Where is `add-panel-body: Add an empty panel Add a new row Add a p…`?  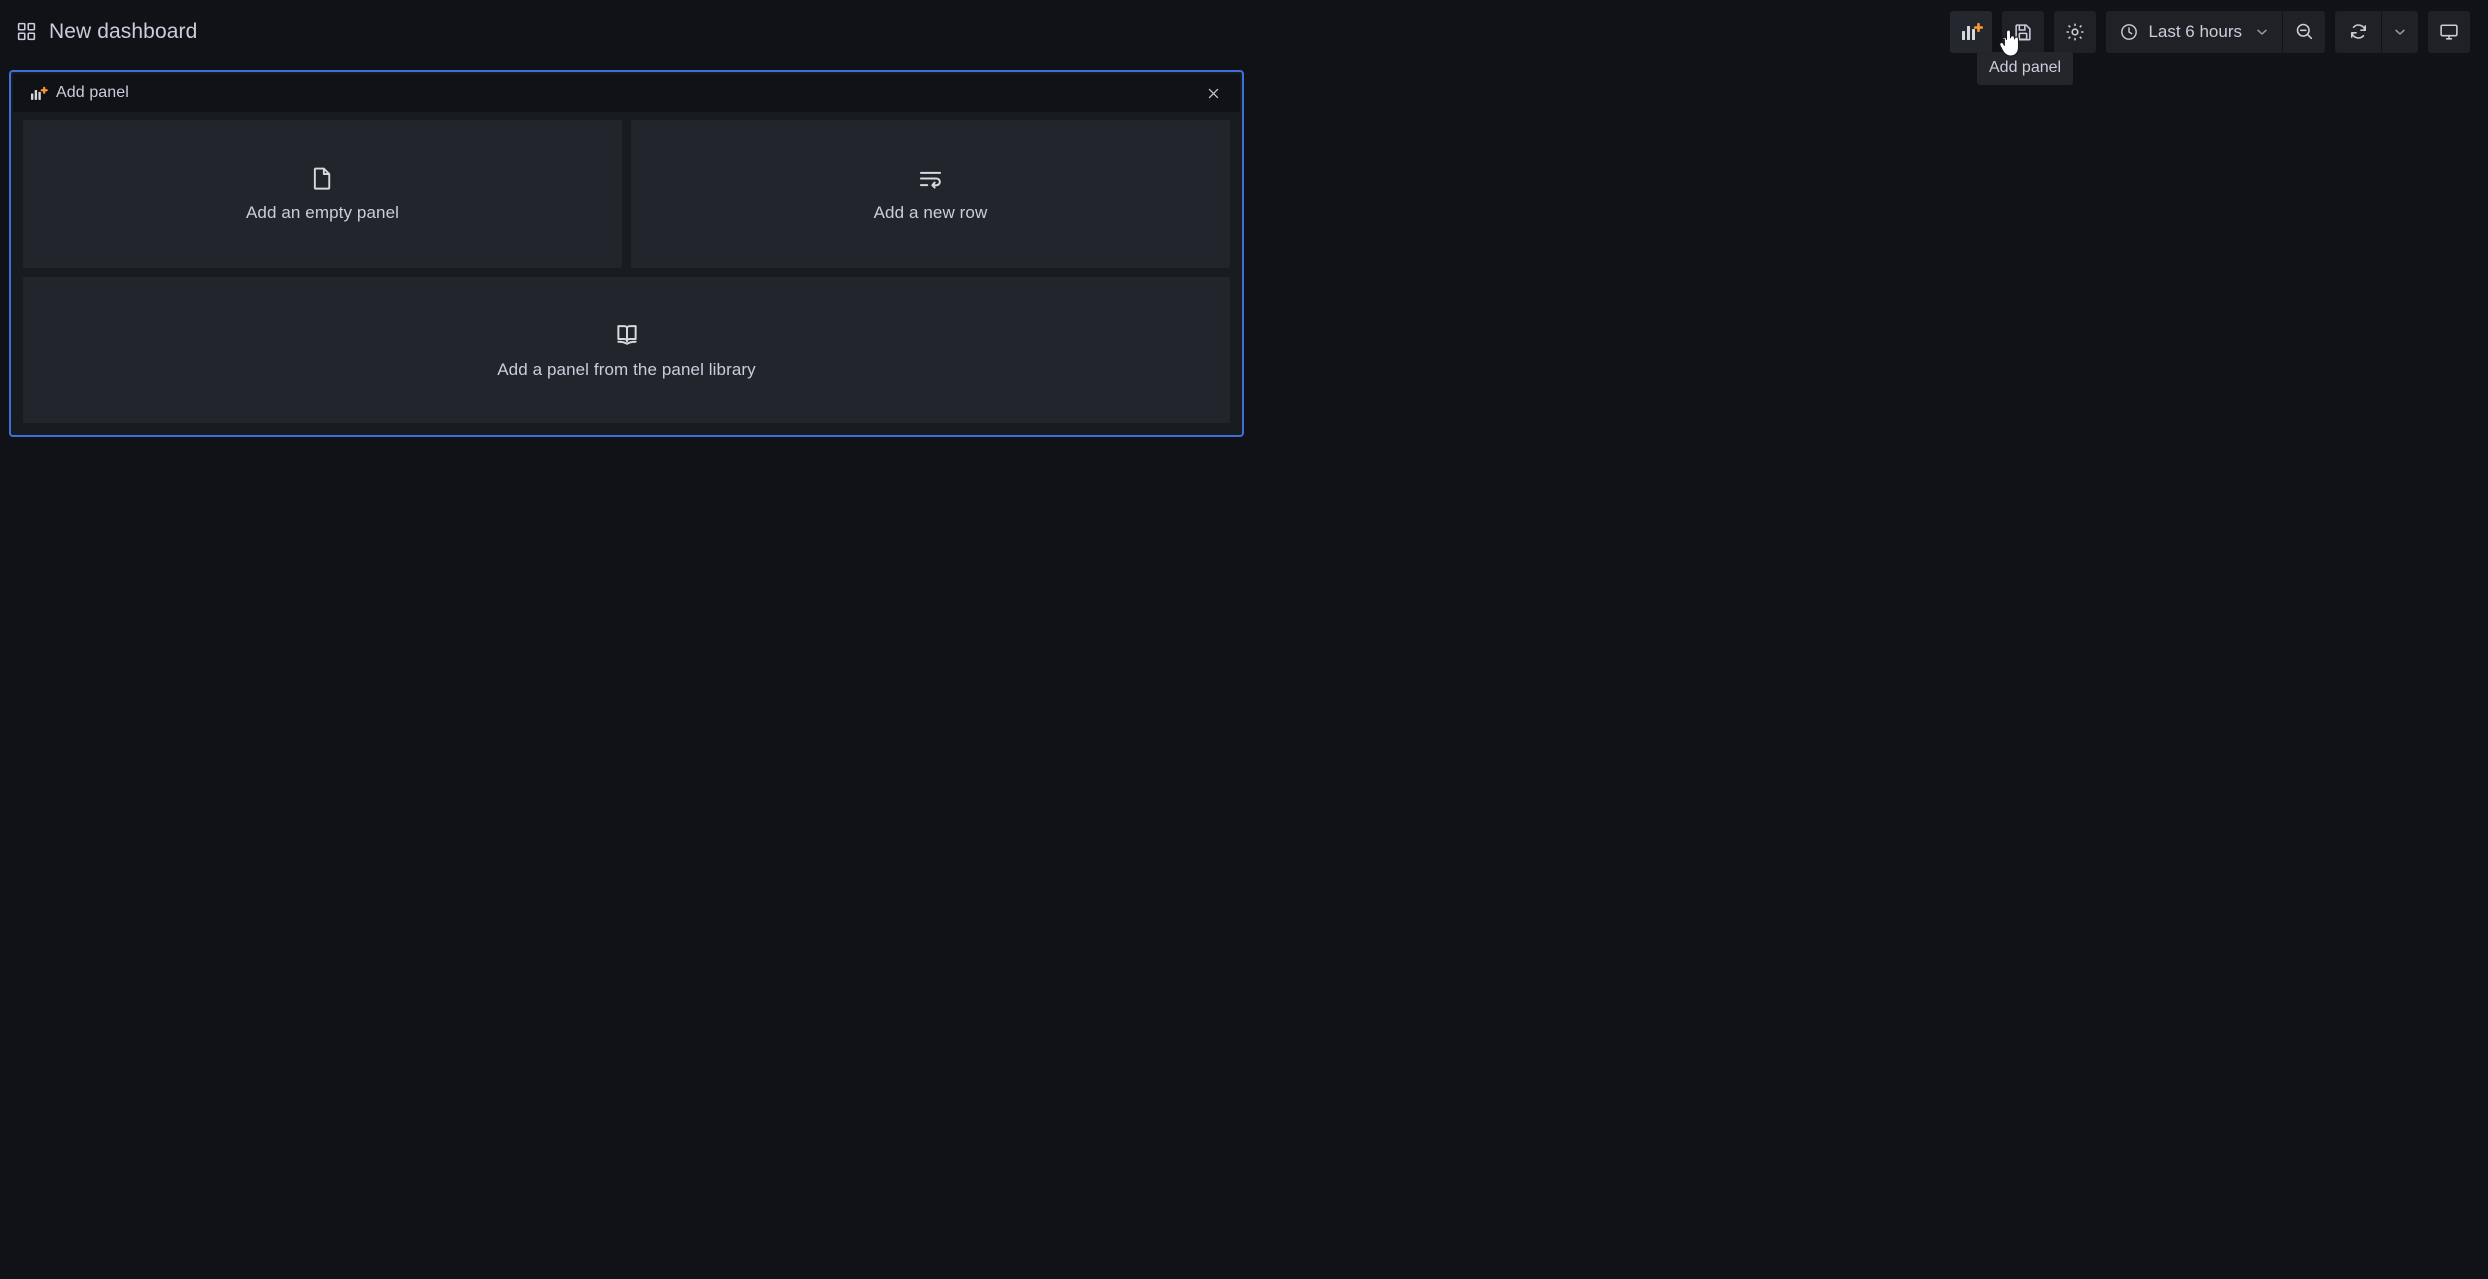 add-panel-body: Add an empty panel Add a new row Add a p… is located at coordinates (626, 272).